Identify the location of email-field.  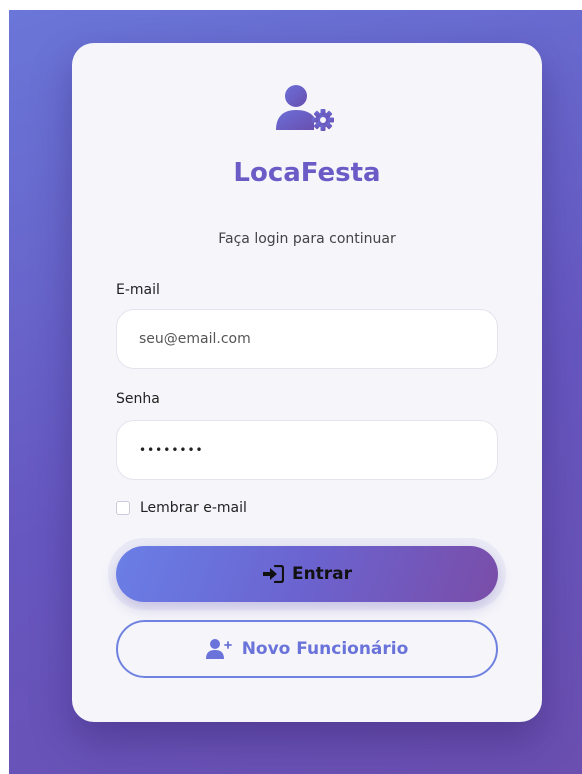
(307, 339).